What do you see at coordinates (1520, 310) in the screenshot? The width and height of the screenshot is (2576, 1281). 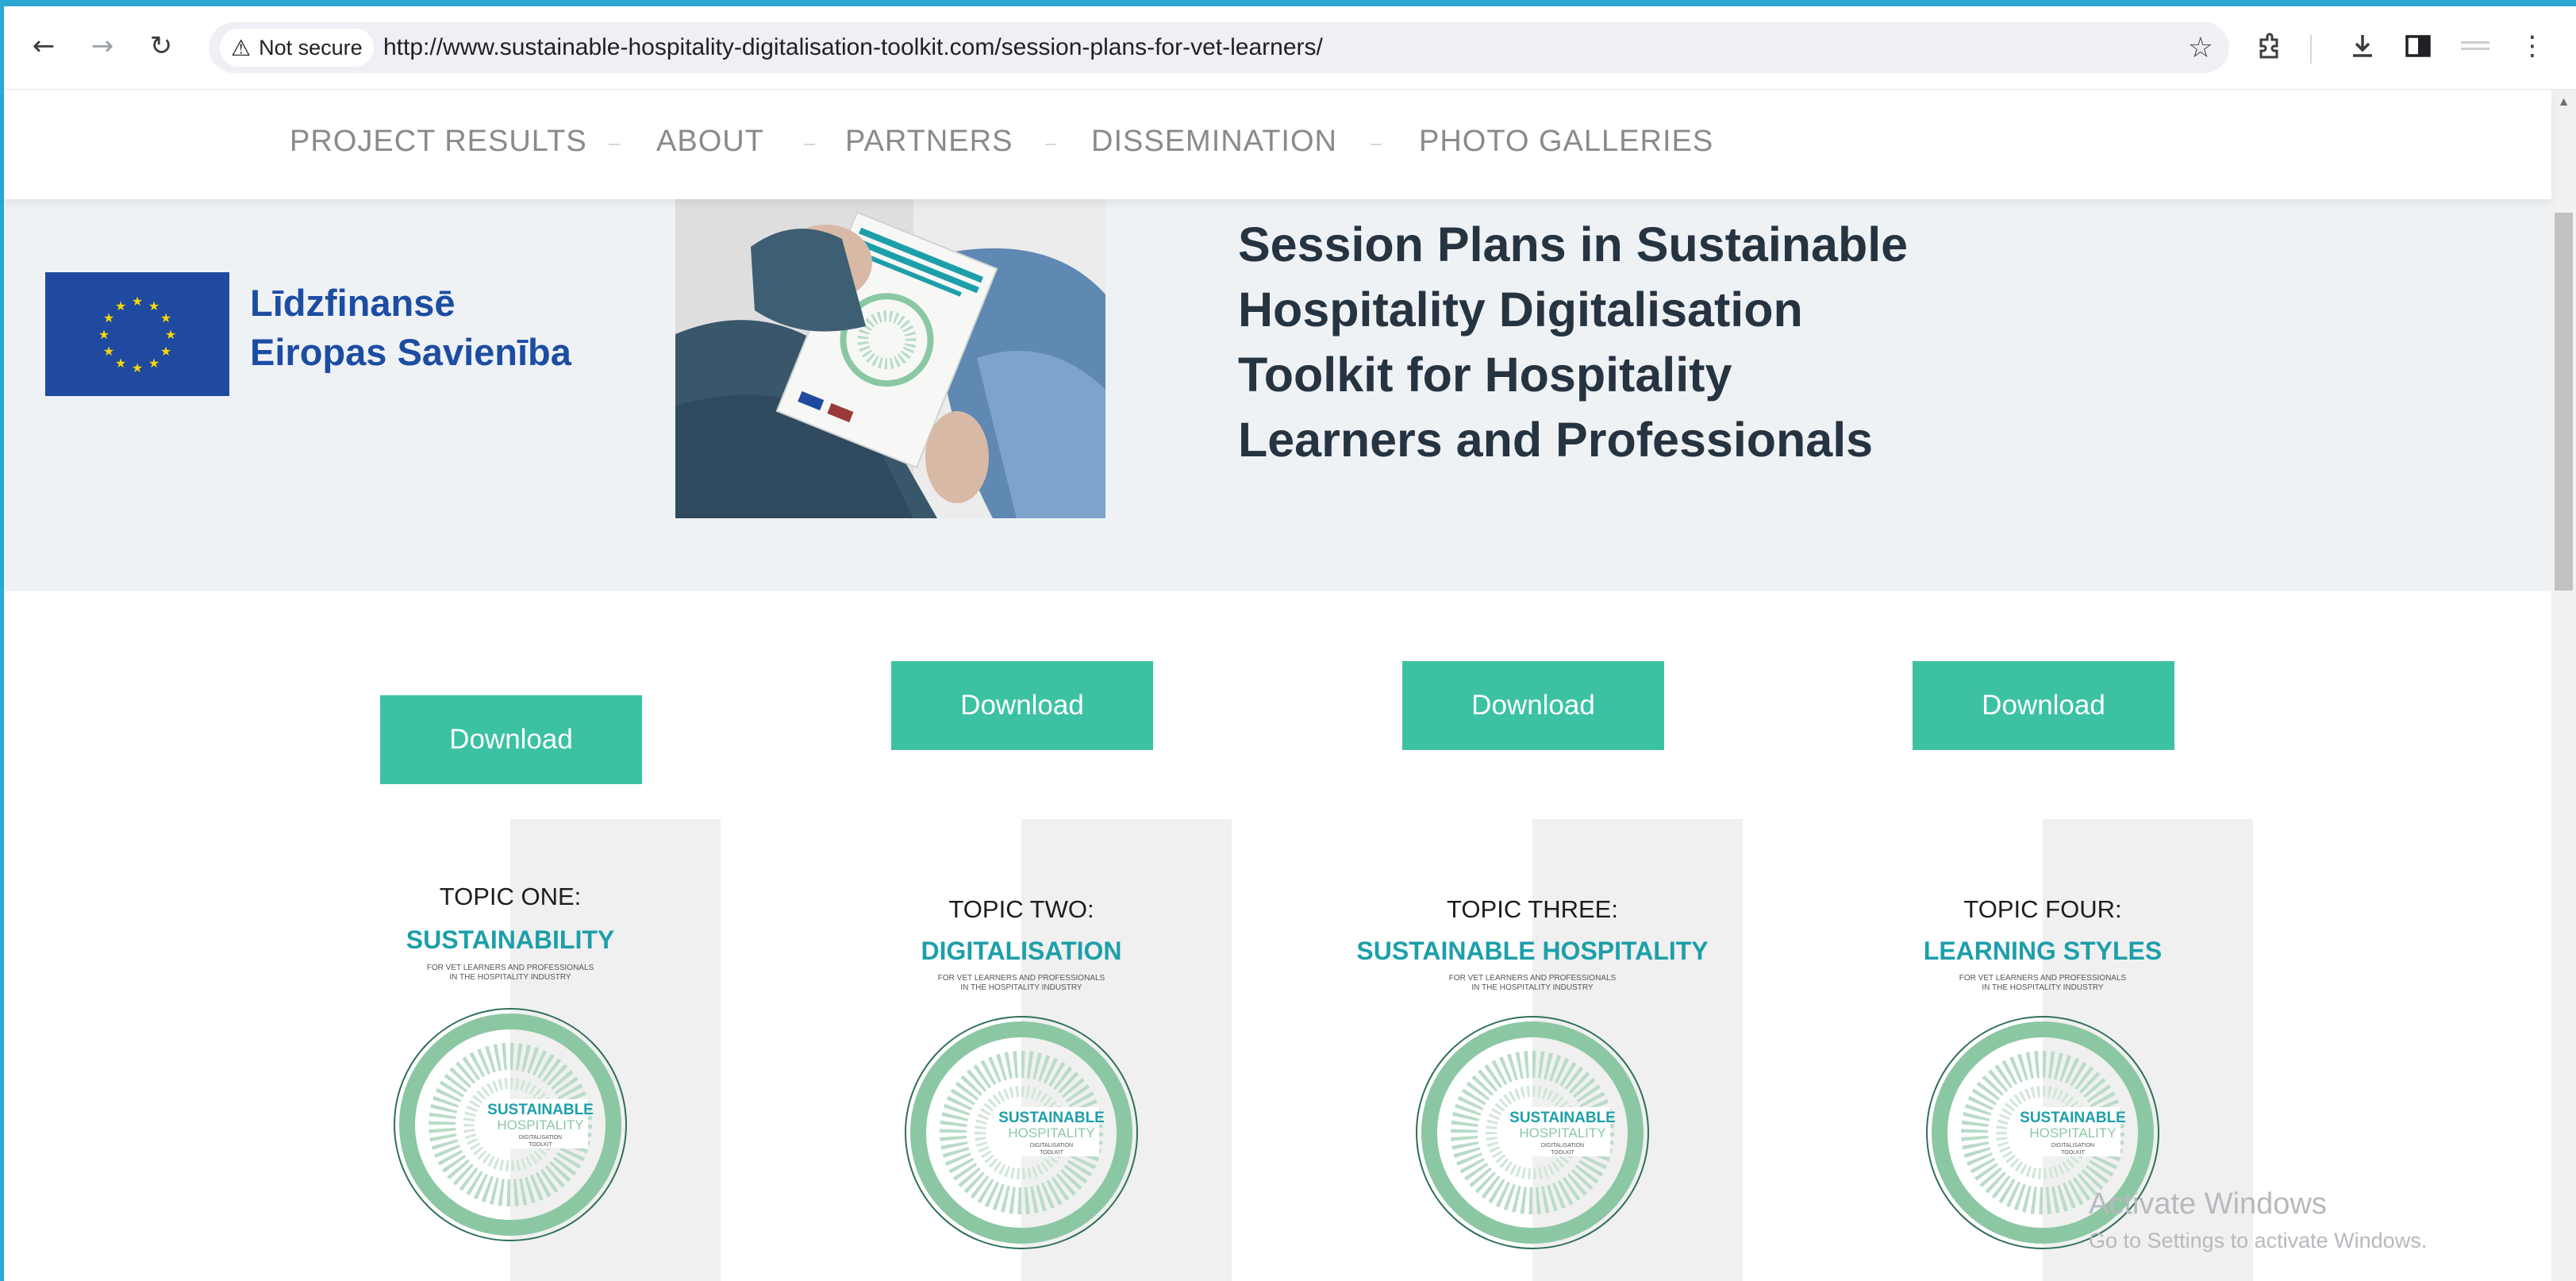 I see `title-line: Hospitality Digitalisation` at bounding box center [1520, 310].